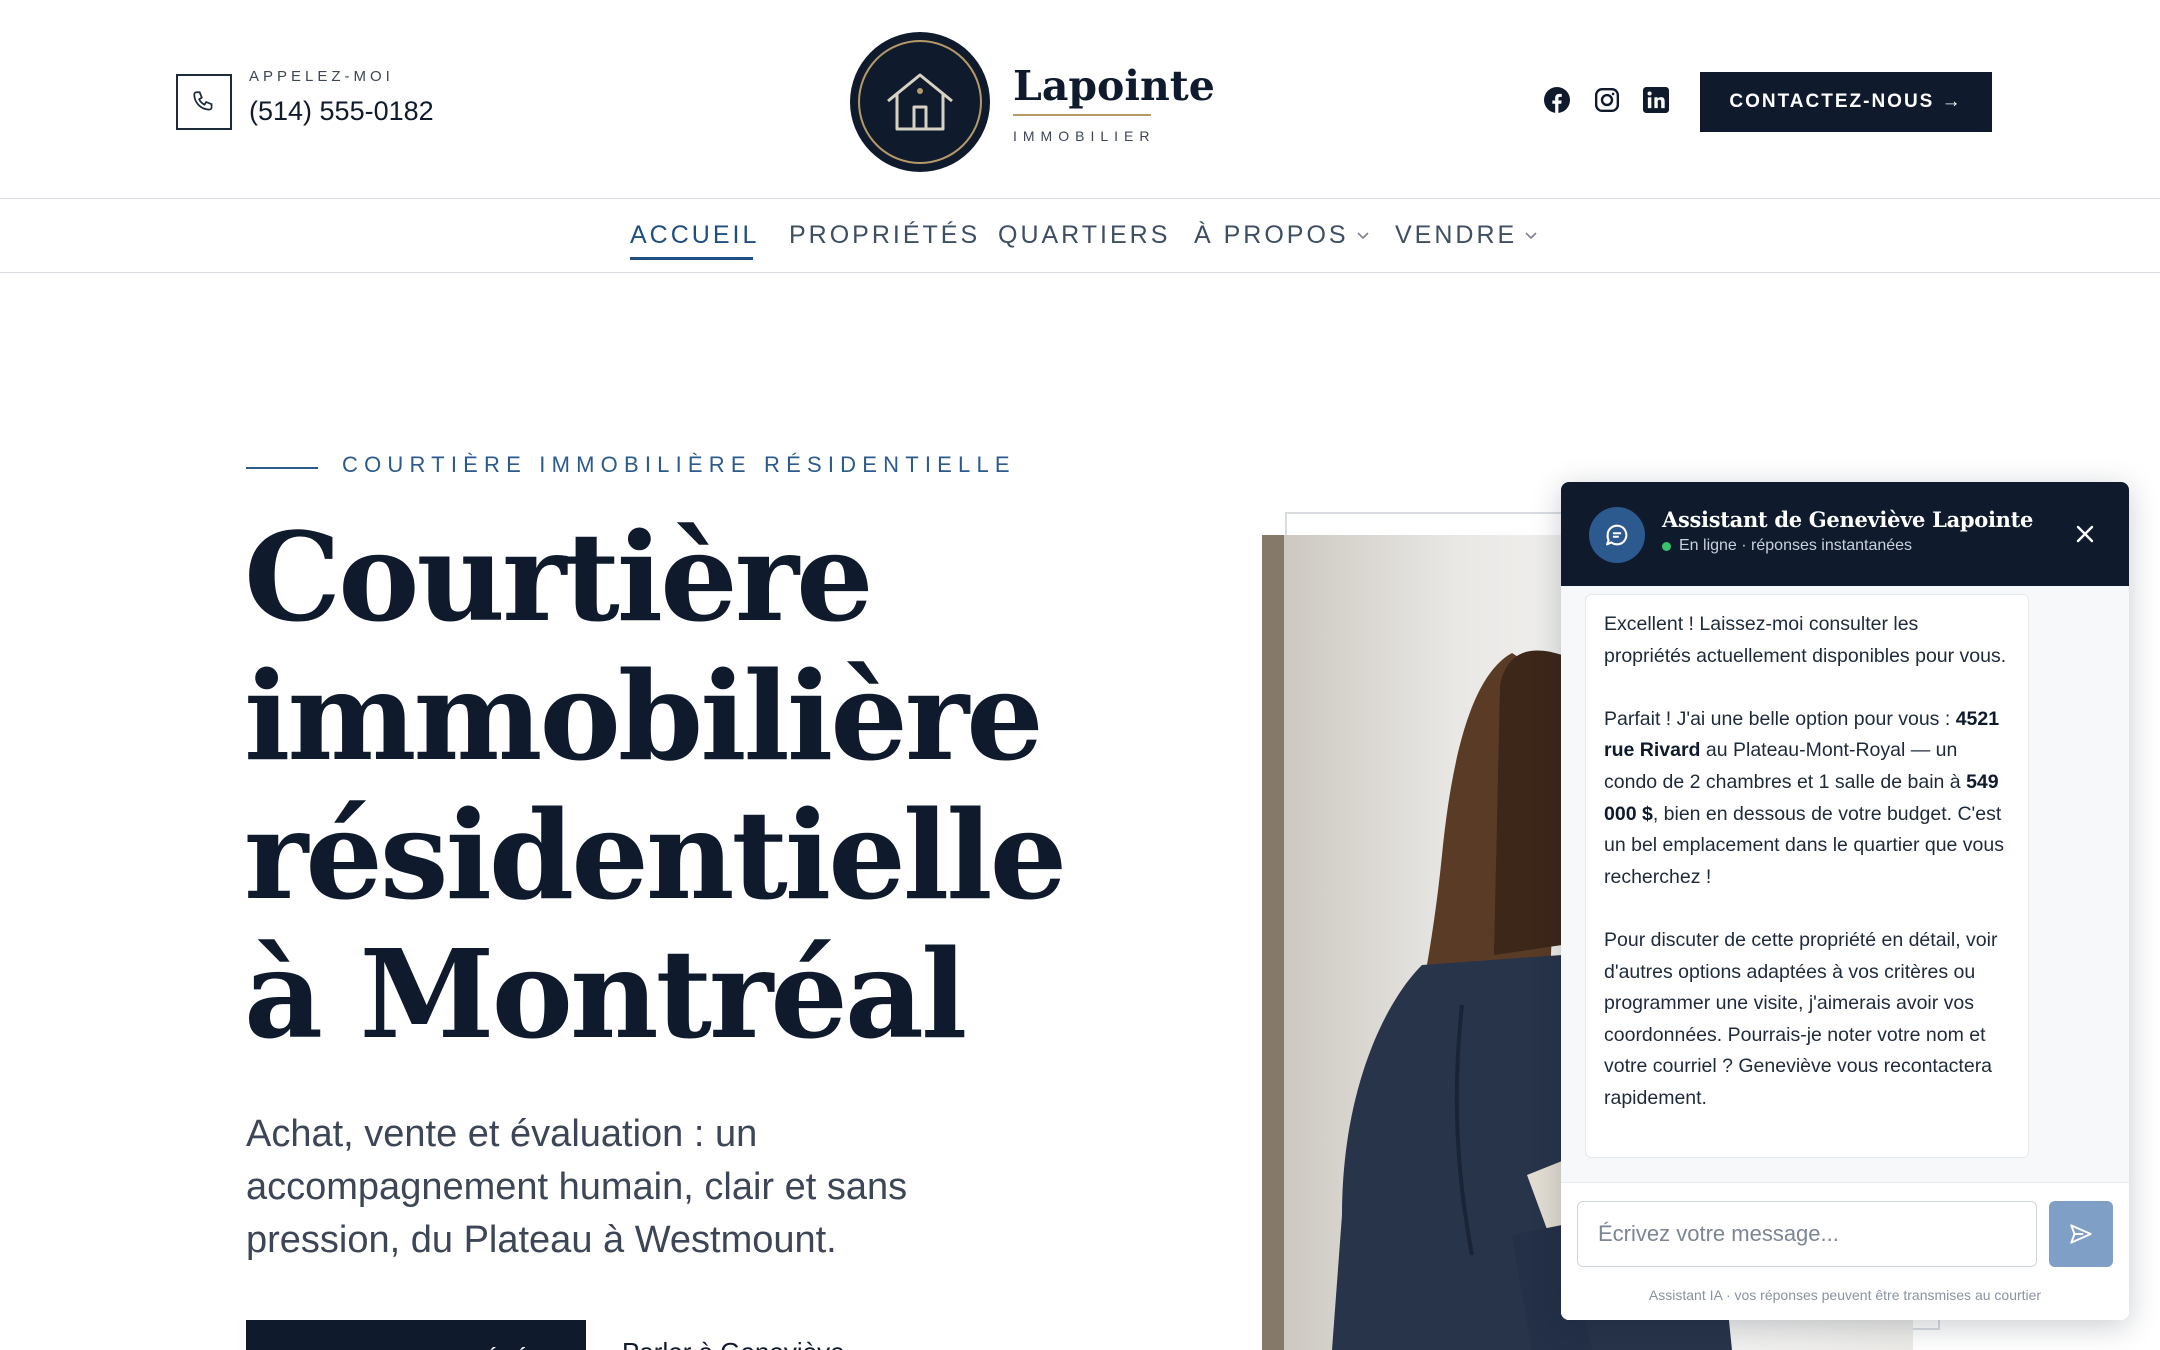 The width and height of the screenshot is (2160, 1350). I want to click on nav-item-quartiers: QUARTIERS, so click(1084, 235).